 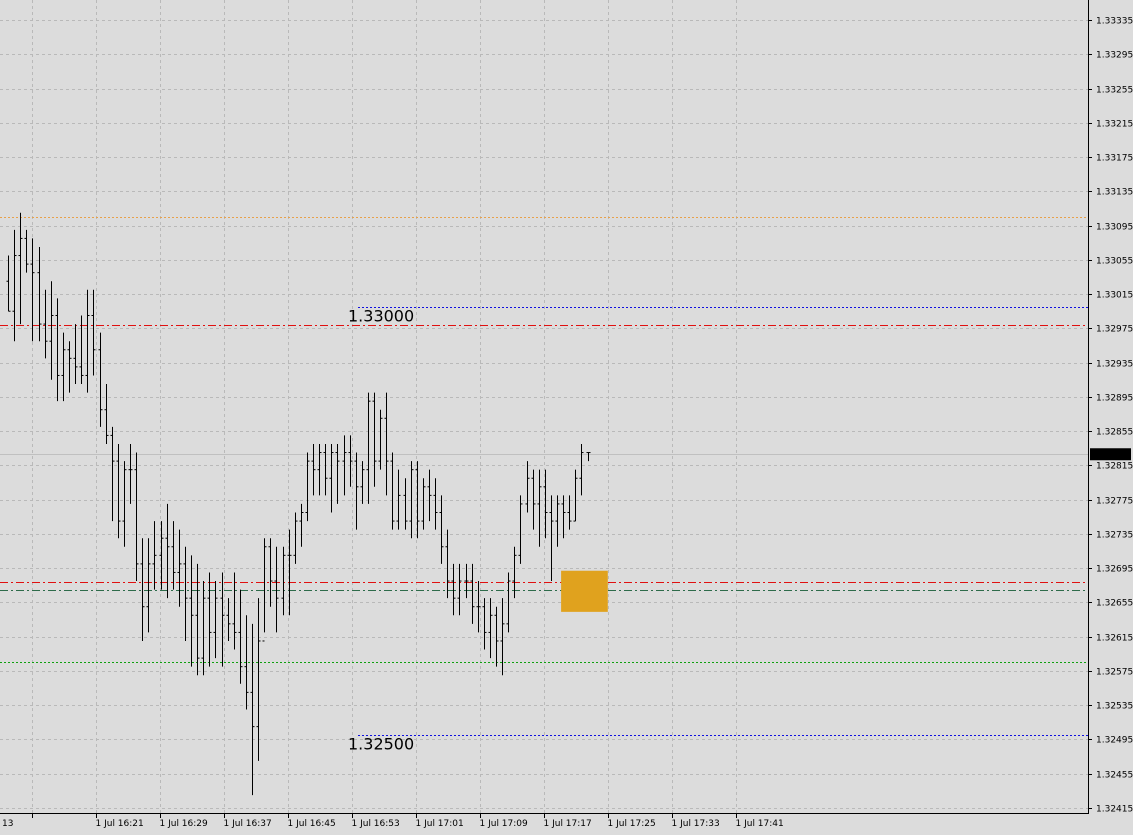 I want to click on current-price-marker: 1.32828, so click(x=1110, y=454).